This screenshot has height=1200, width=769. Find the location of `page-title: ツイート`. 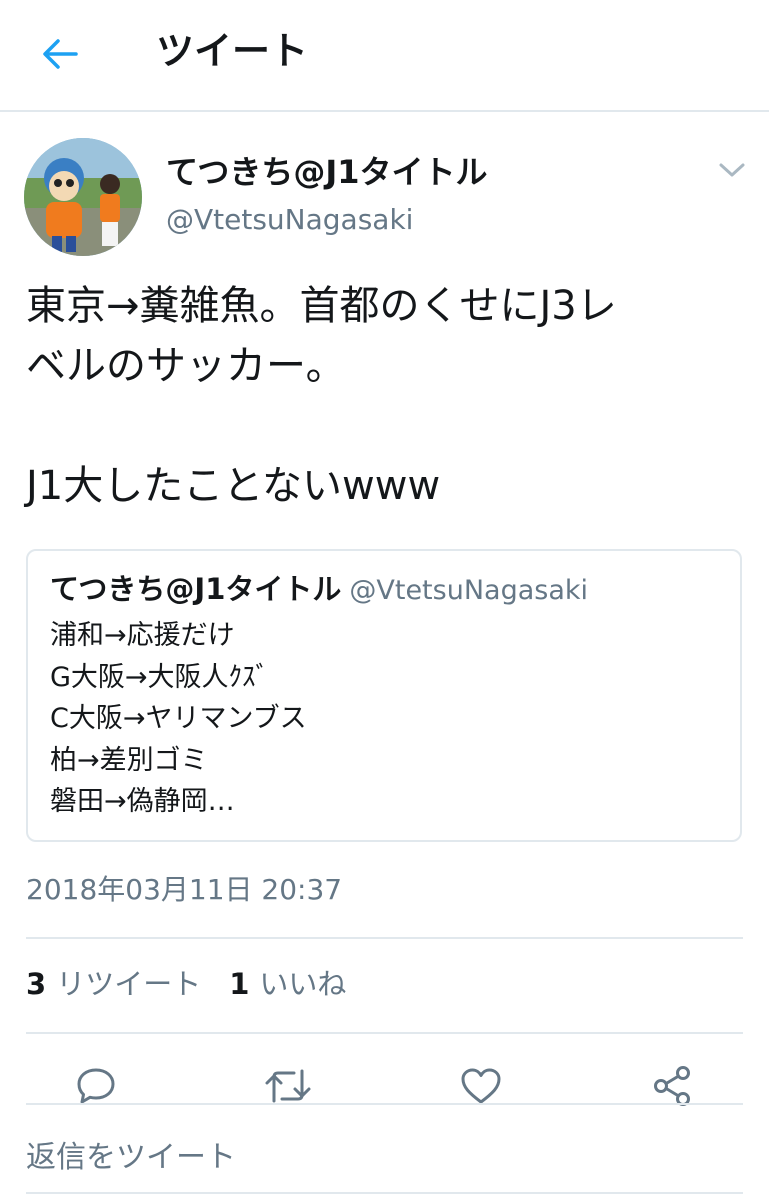

page-title: ツイート is located at coordinates (232, 51).